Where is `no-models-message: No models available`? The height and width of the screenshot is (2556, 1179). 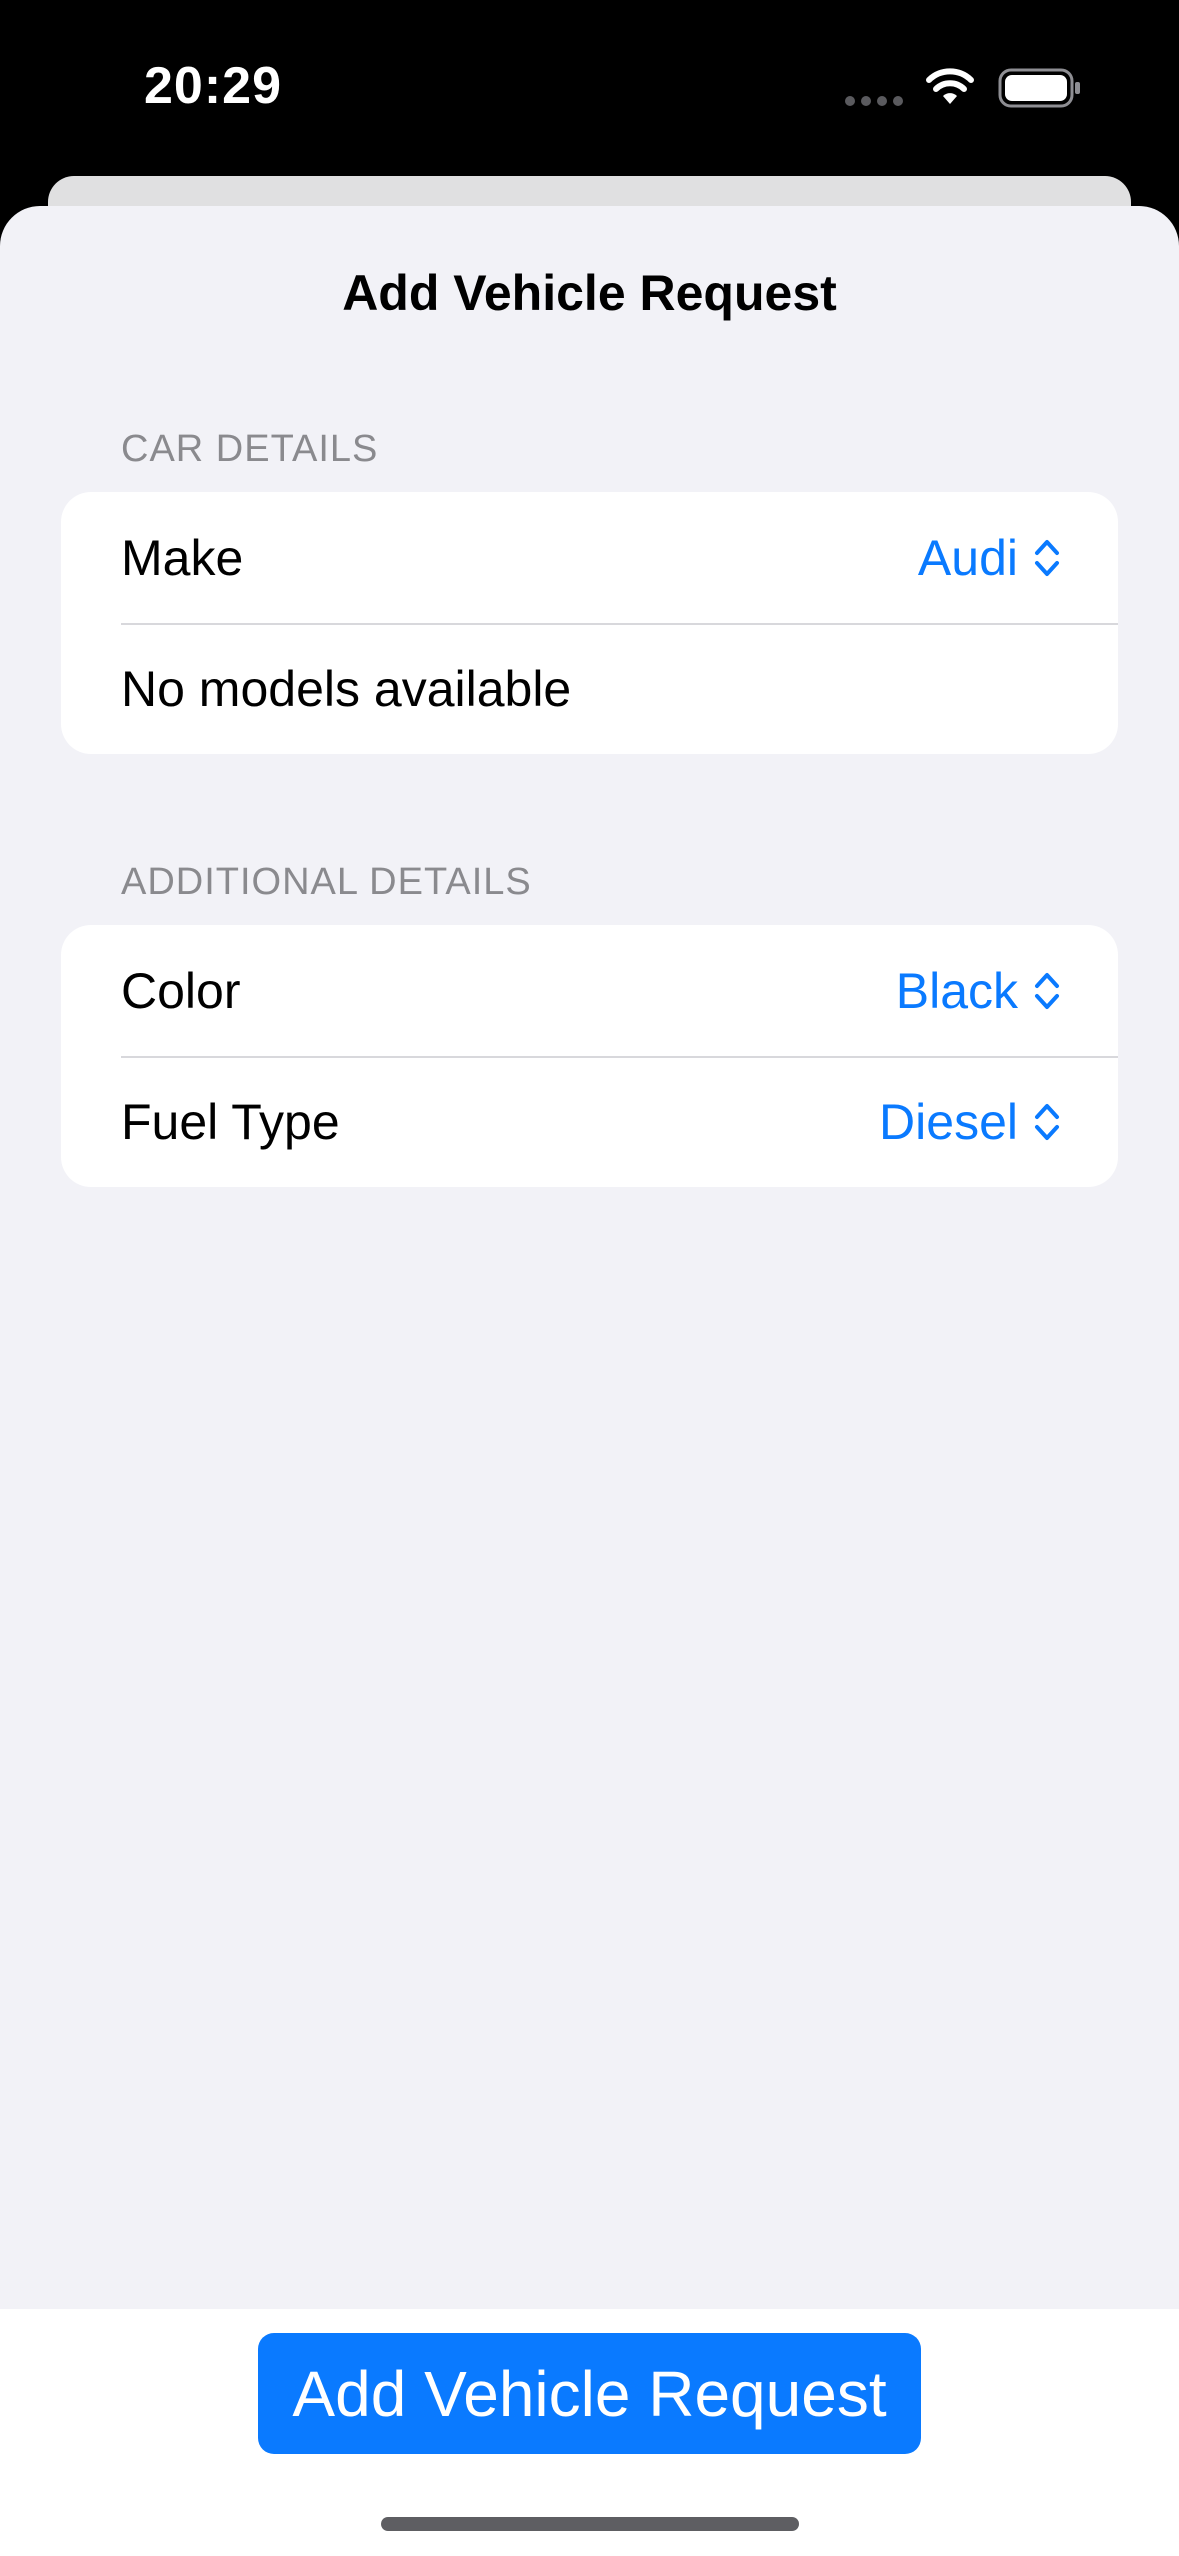 no-models-message: No models available is located at coordinates (346, 688).